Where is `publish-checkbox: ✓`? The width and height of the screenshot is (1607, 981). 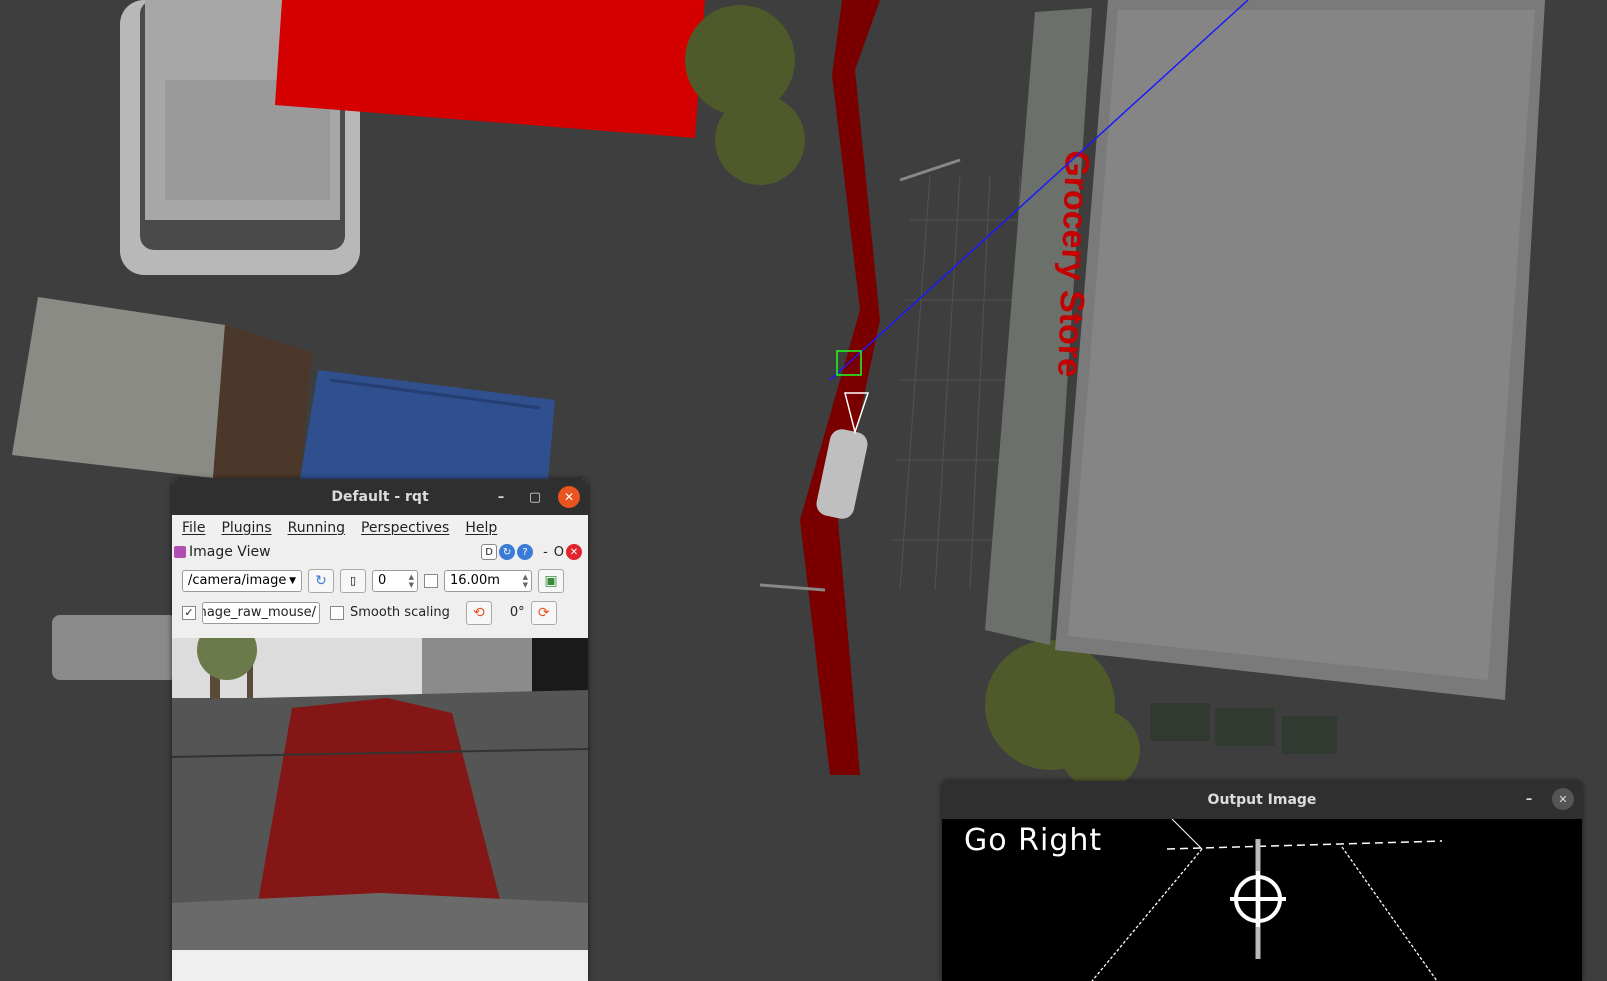 publish-checkbox: ✓ is located at coordinates (189, 612).